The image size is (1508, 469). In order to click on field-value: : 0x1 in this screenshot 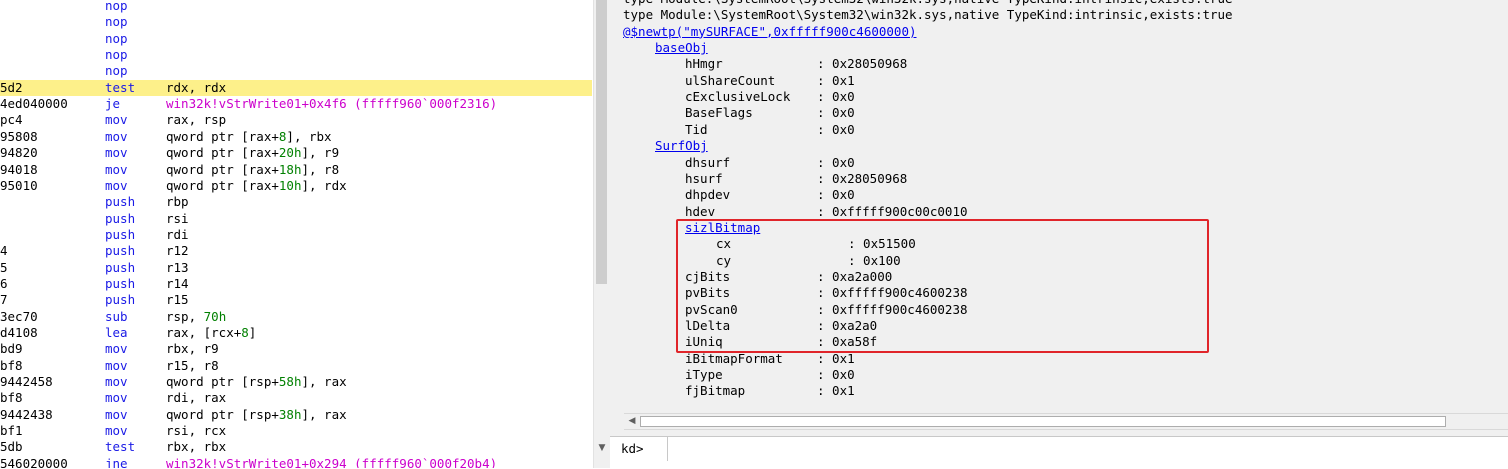, I will do `click(836, 358)`.